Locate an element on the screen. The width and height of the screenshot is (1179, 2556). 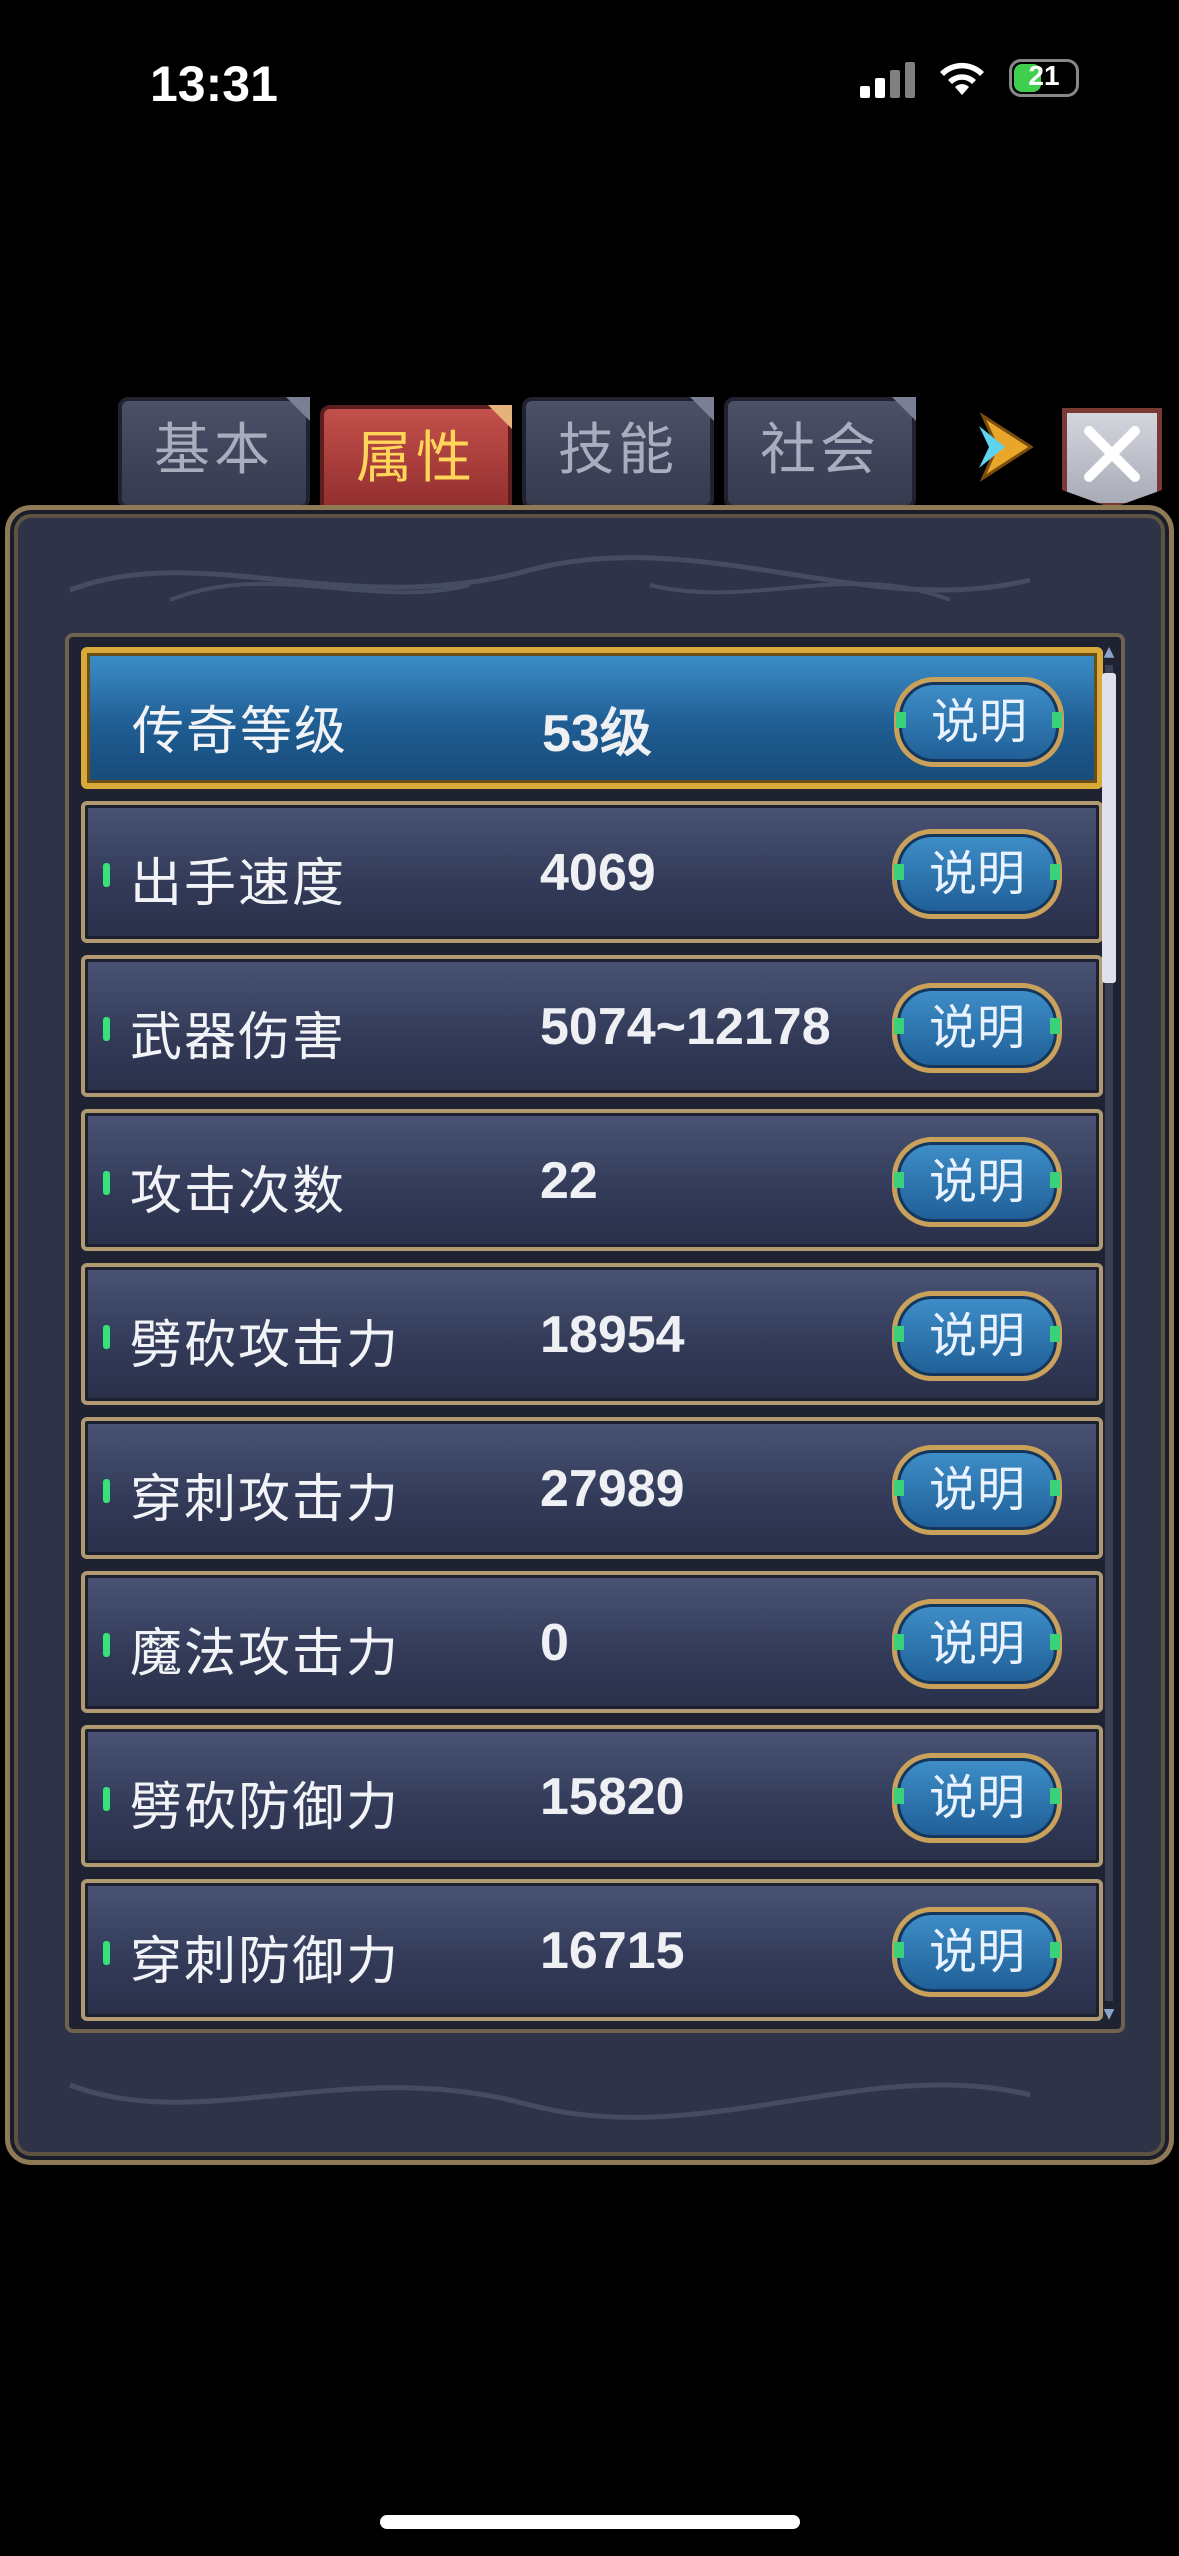
attribute-name: 攻击次数 is located at coordinates (238, 1192).